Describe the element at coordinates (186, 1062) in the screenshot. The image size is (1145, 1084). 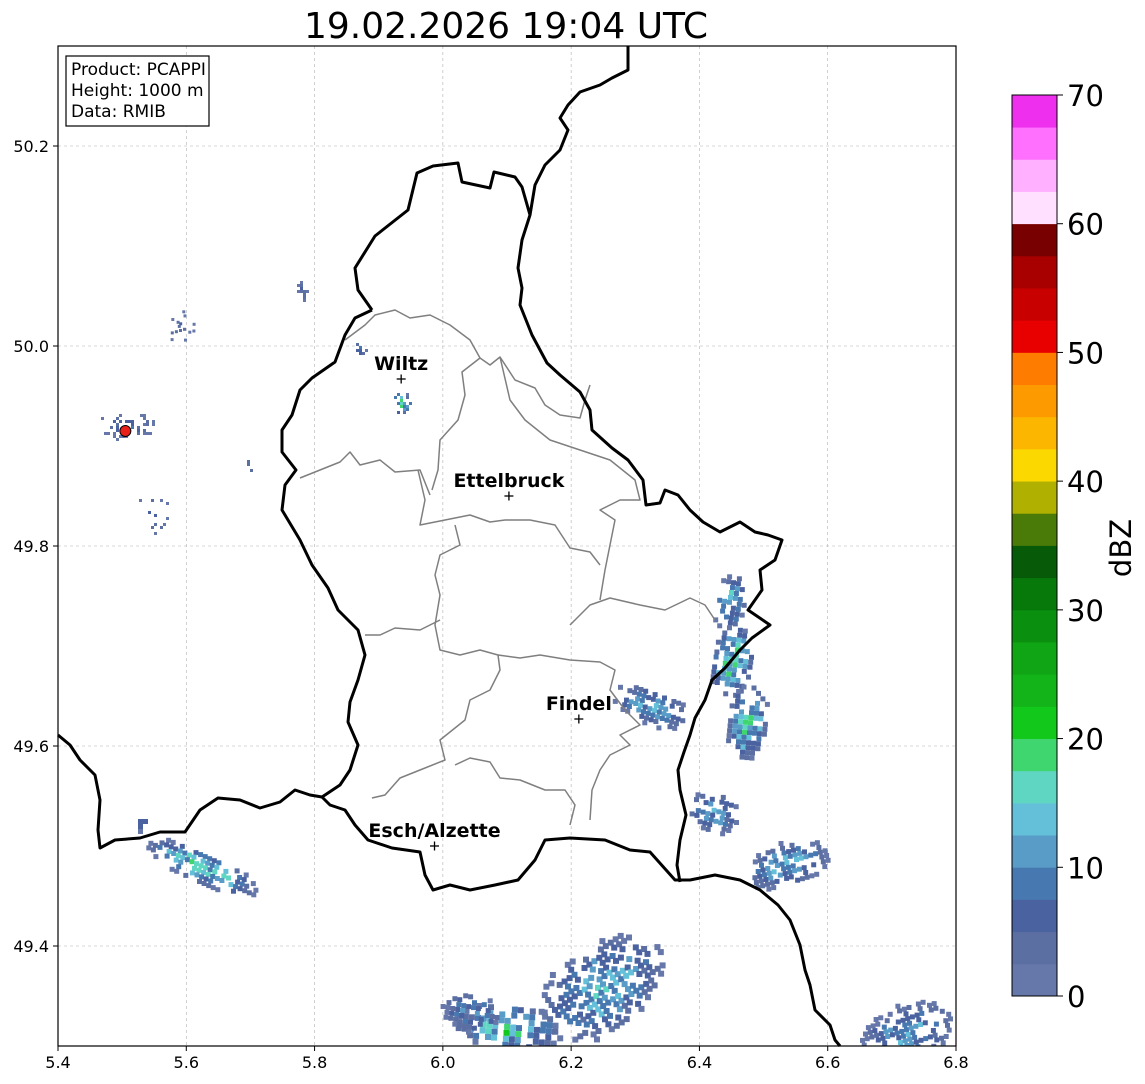
I see `x-tick-label: 5.6` at that location.